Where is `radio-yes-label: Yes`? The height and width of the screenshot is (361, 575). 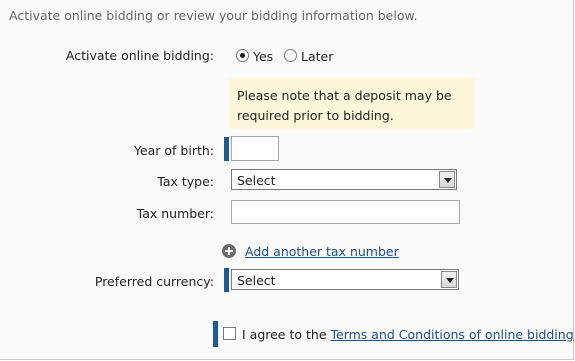 radio-yes-label: Yes is located at coordinates (263, 56).